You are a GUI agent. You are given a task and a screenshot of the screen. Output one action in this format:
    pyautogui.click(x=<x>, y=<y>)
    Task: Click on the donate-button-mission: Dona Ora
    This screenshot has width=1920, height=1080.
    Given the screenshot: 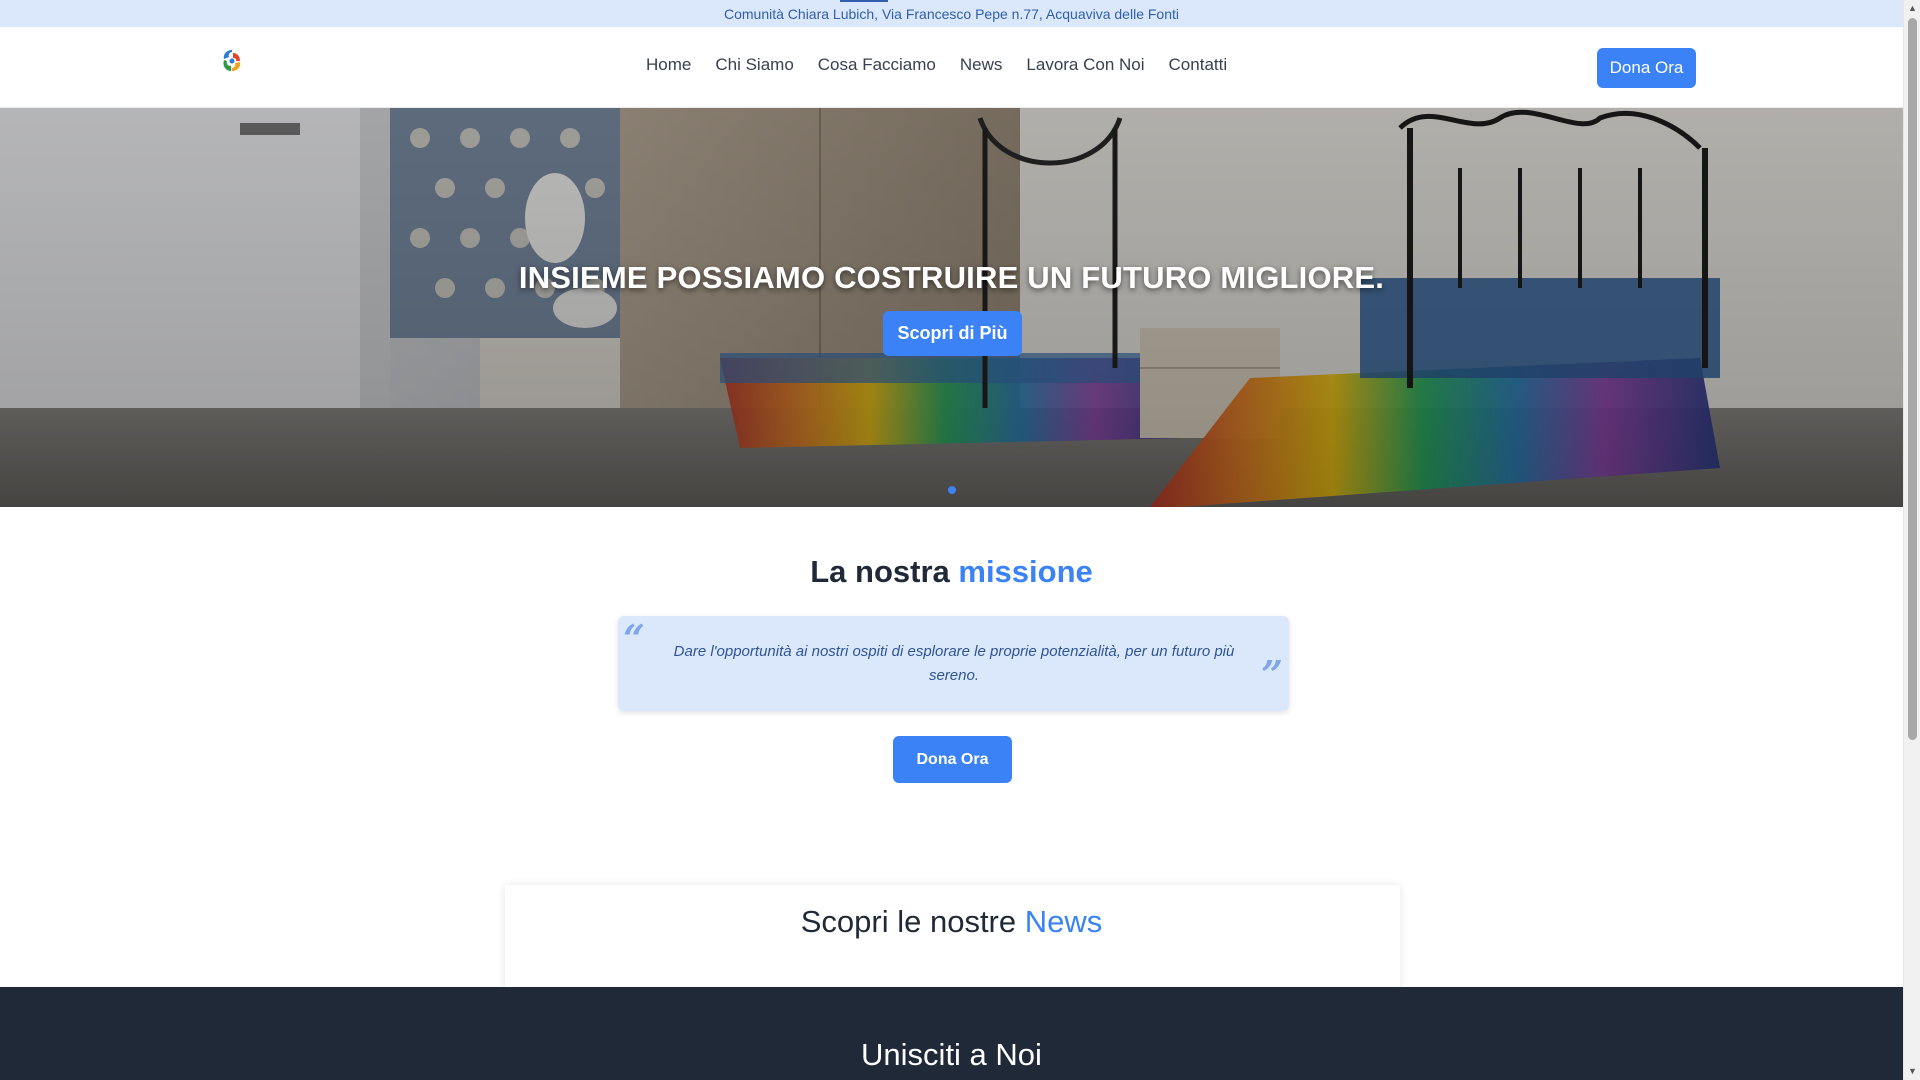 What is the action you would take?
    pyautogui.click(x=952, y=759)
    